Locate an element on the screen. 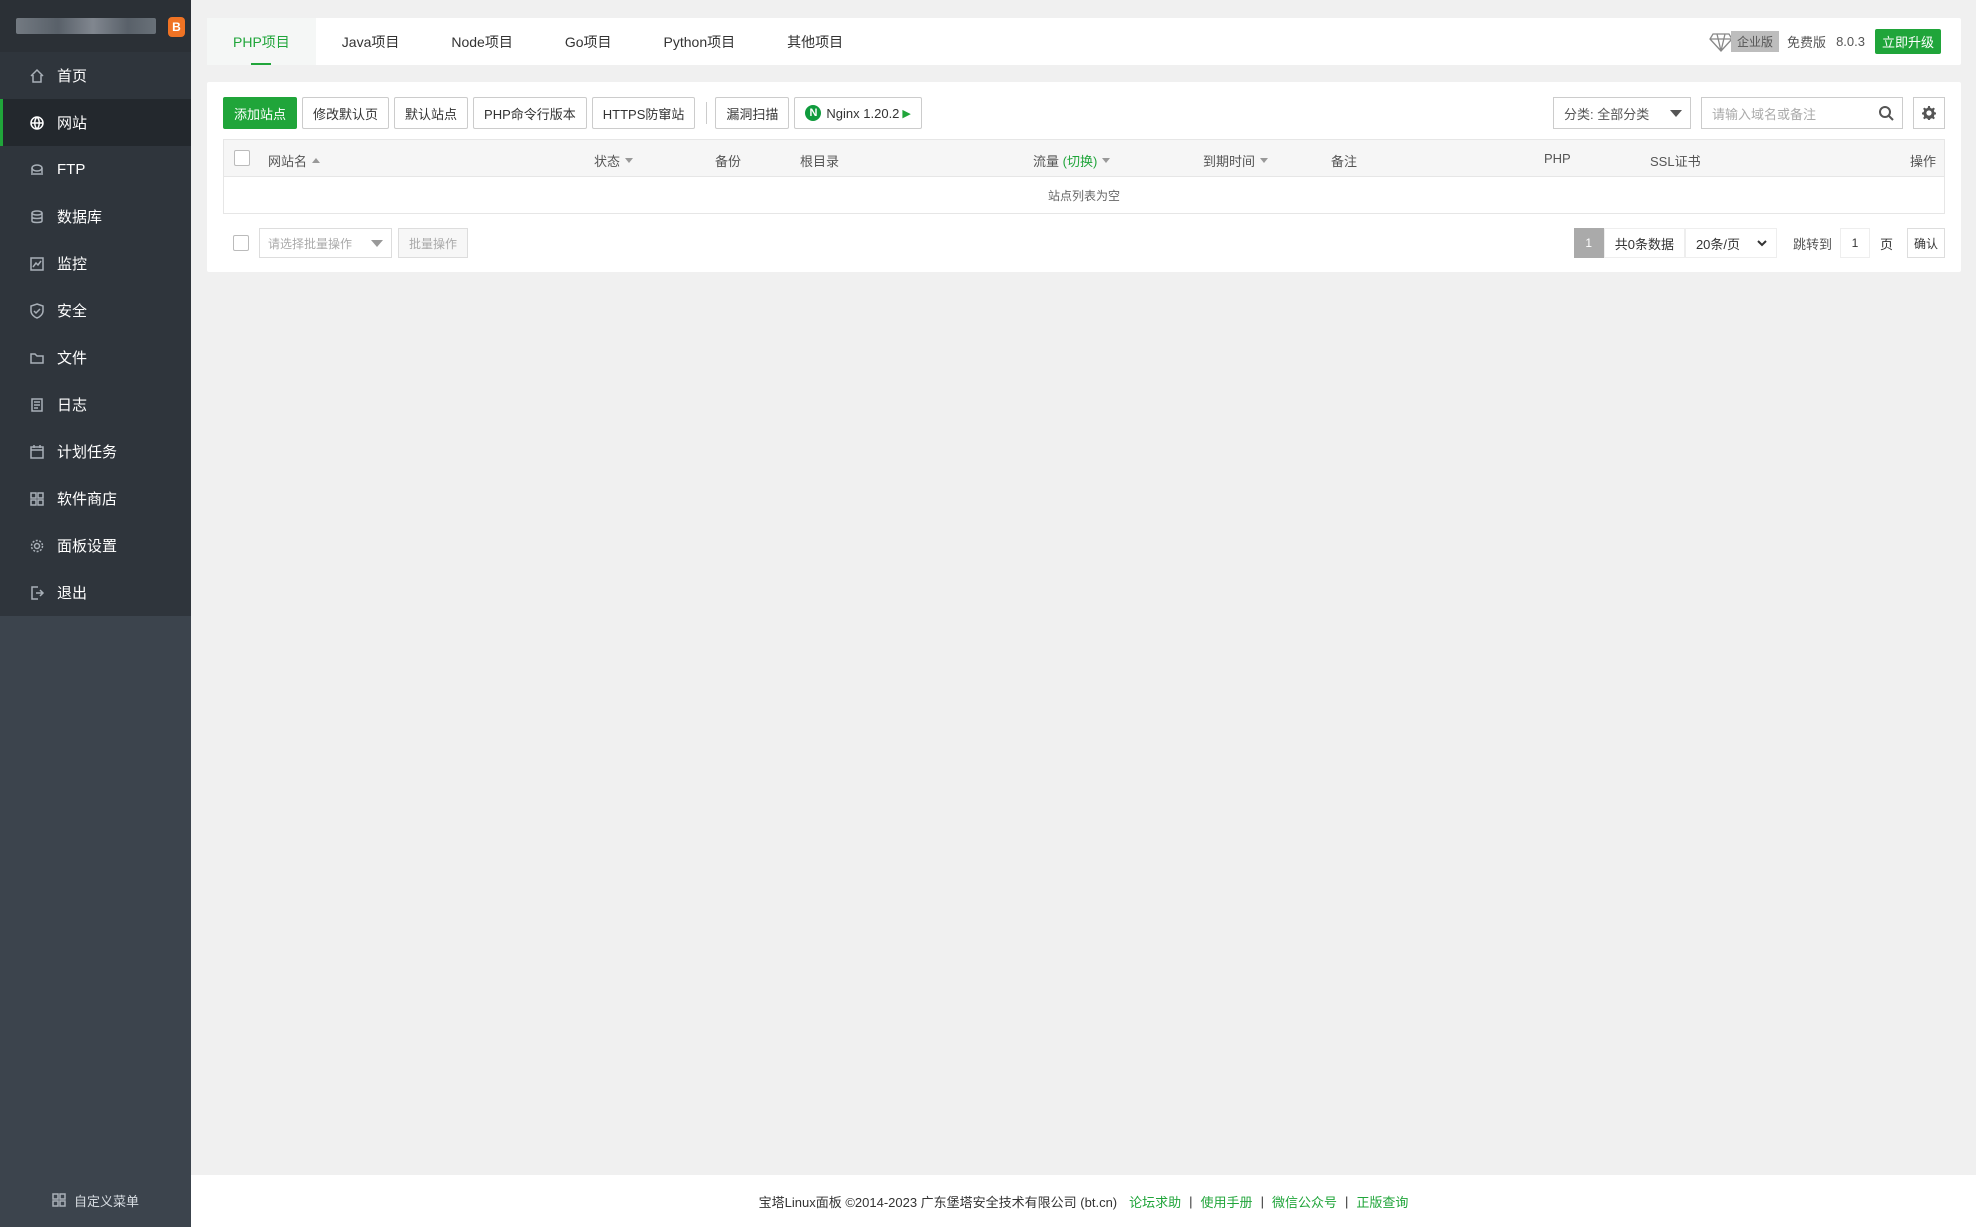  toolbar-divider is located at coordinates (707, 113).